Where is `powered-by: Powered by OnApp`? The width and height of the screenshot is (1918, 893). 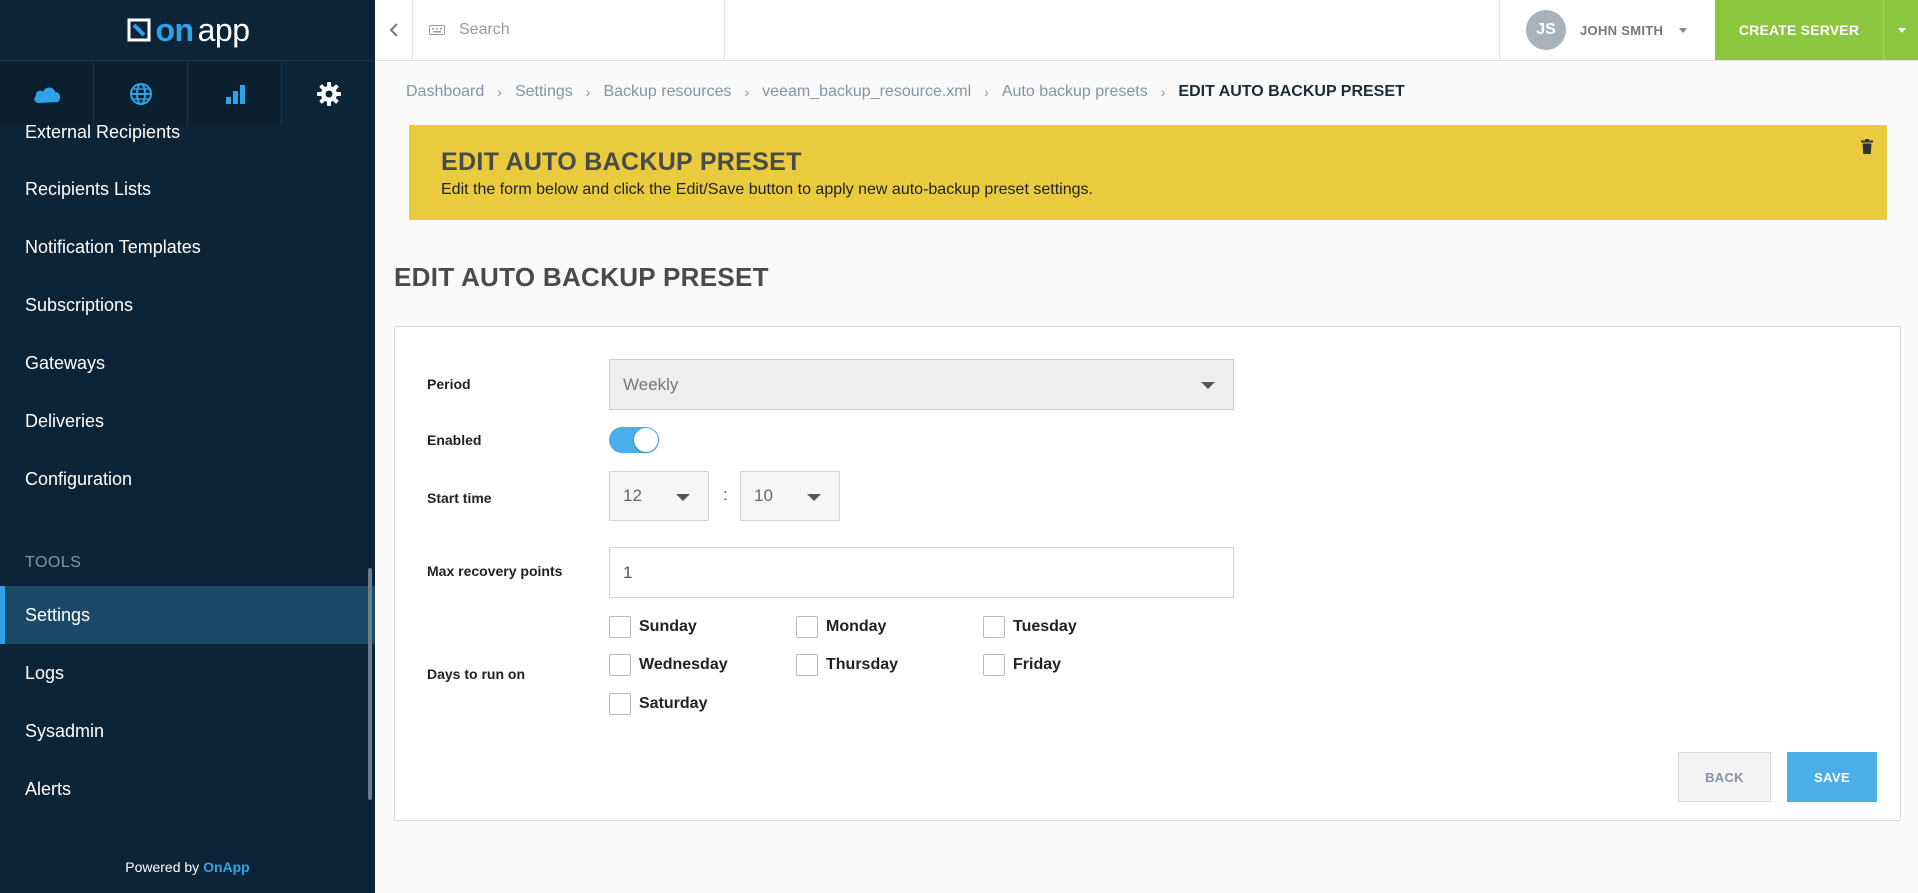 powered-by: Powered by OnApp is located at coordinates (187, 867).